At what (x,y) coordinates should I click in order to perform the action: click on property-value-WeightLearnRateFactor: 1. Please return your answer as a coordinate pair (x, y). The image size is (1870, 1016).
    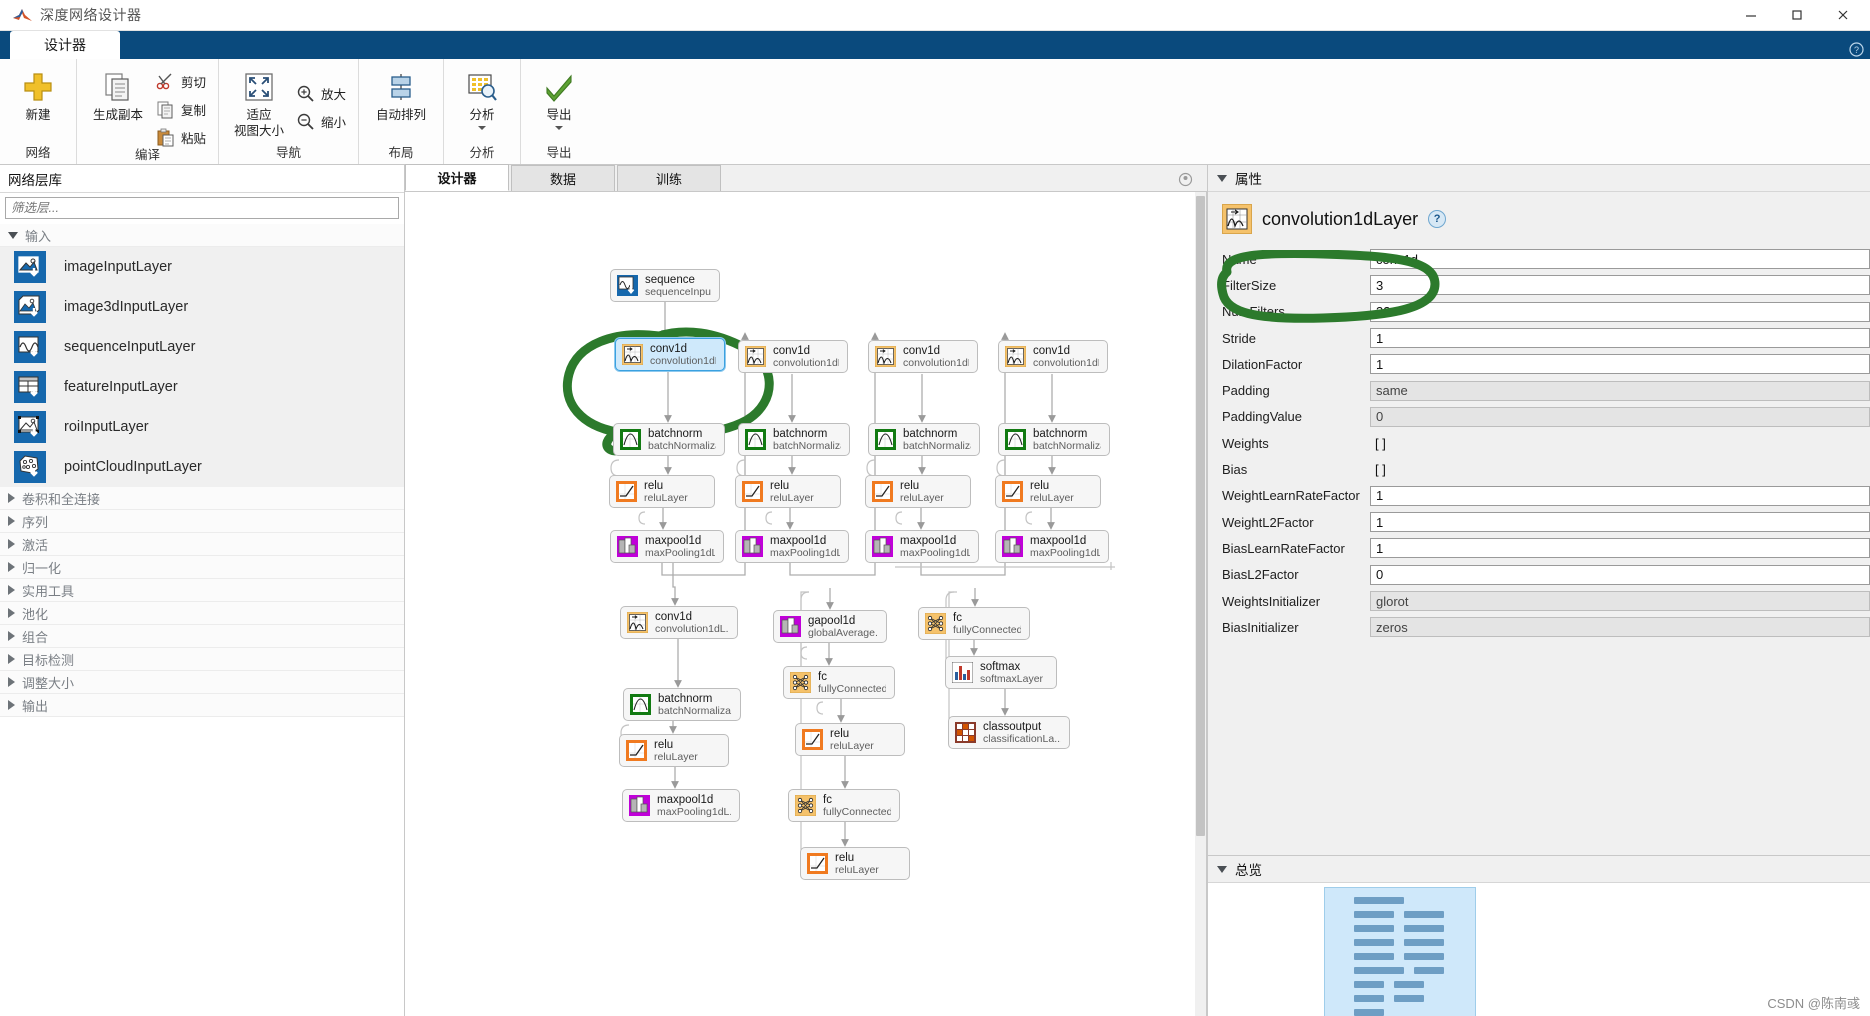
    Looking at the image, I should click on (1620, 495).